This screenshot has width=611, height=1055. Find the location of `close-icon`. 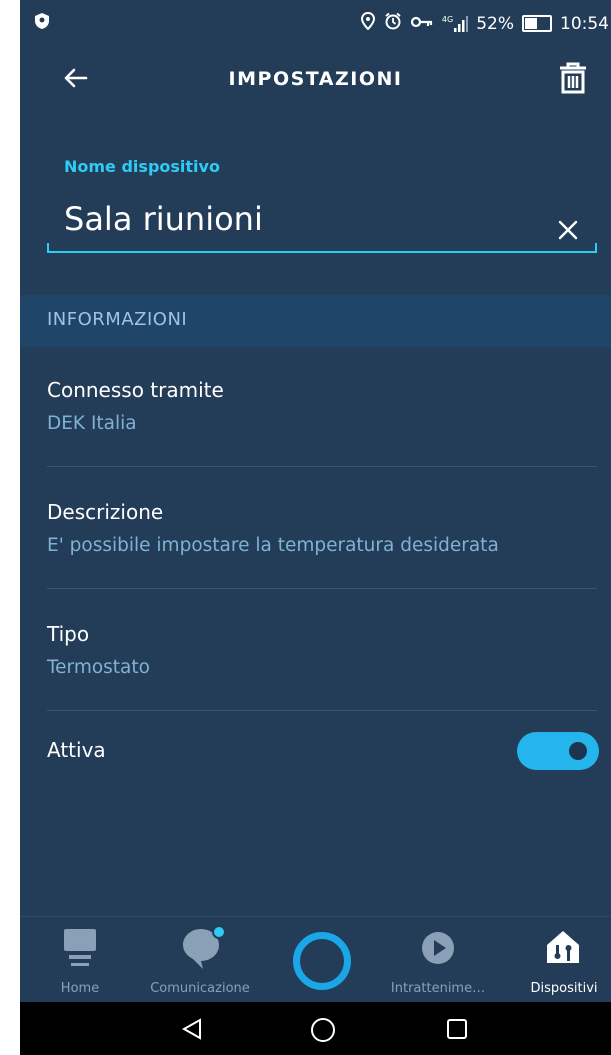

close-icon is located at coordinates (568, 230).